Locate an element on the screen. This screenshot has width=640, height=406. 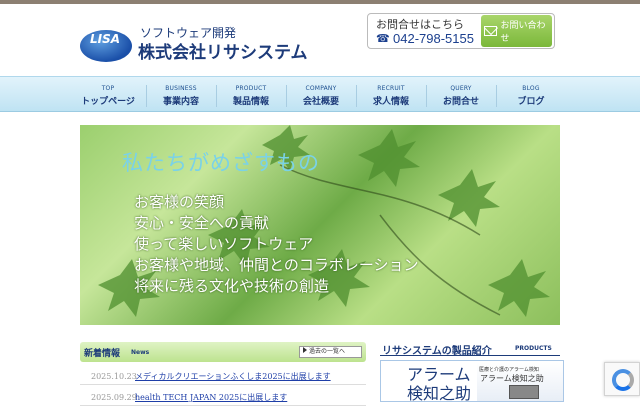
product-banner-name-line: アラーム is located at coordinates (439, 374).